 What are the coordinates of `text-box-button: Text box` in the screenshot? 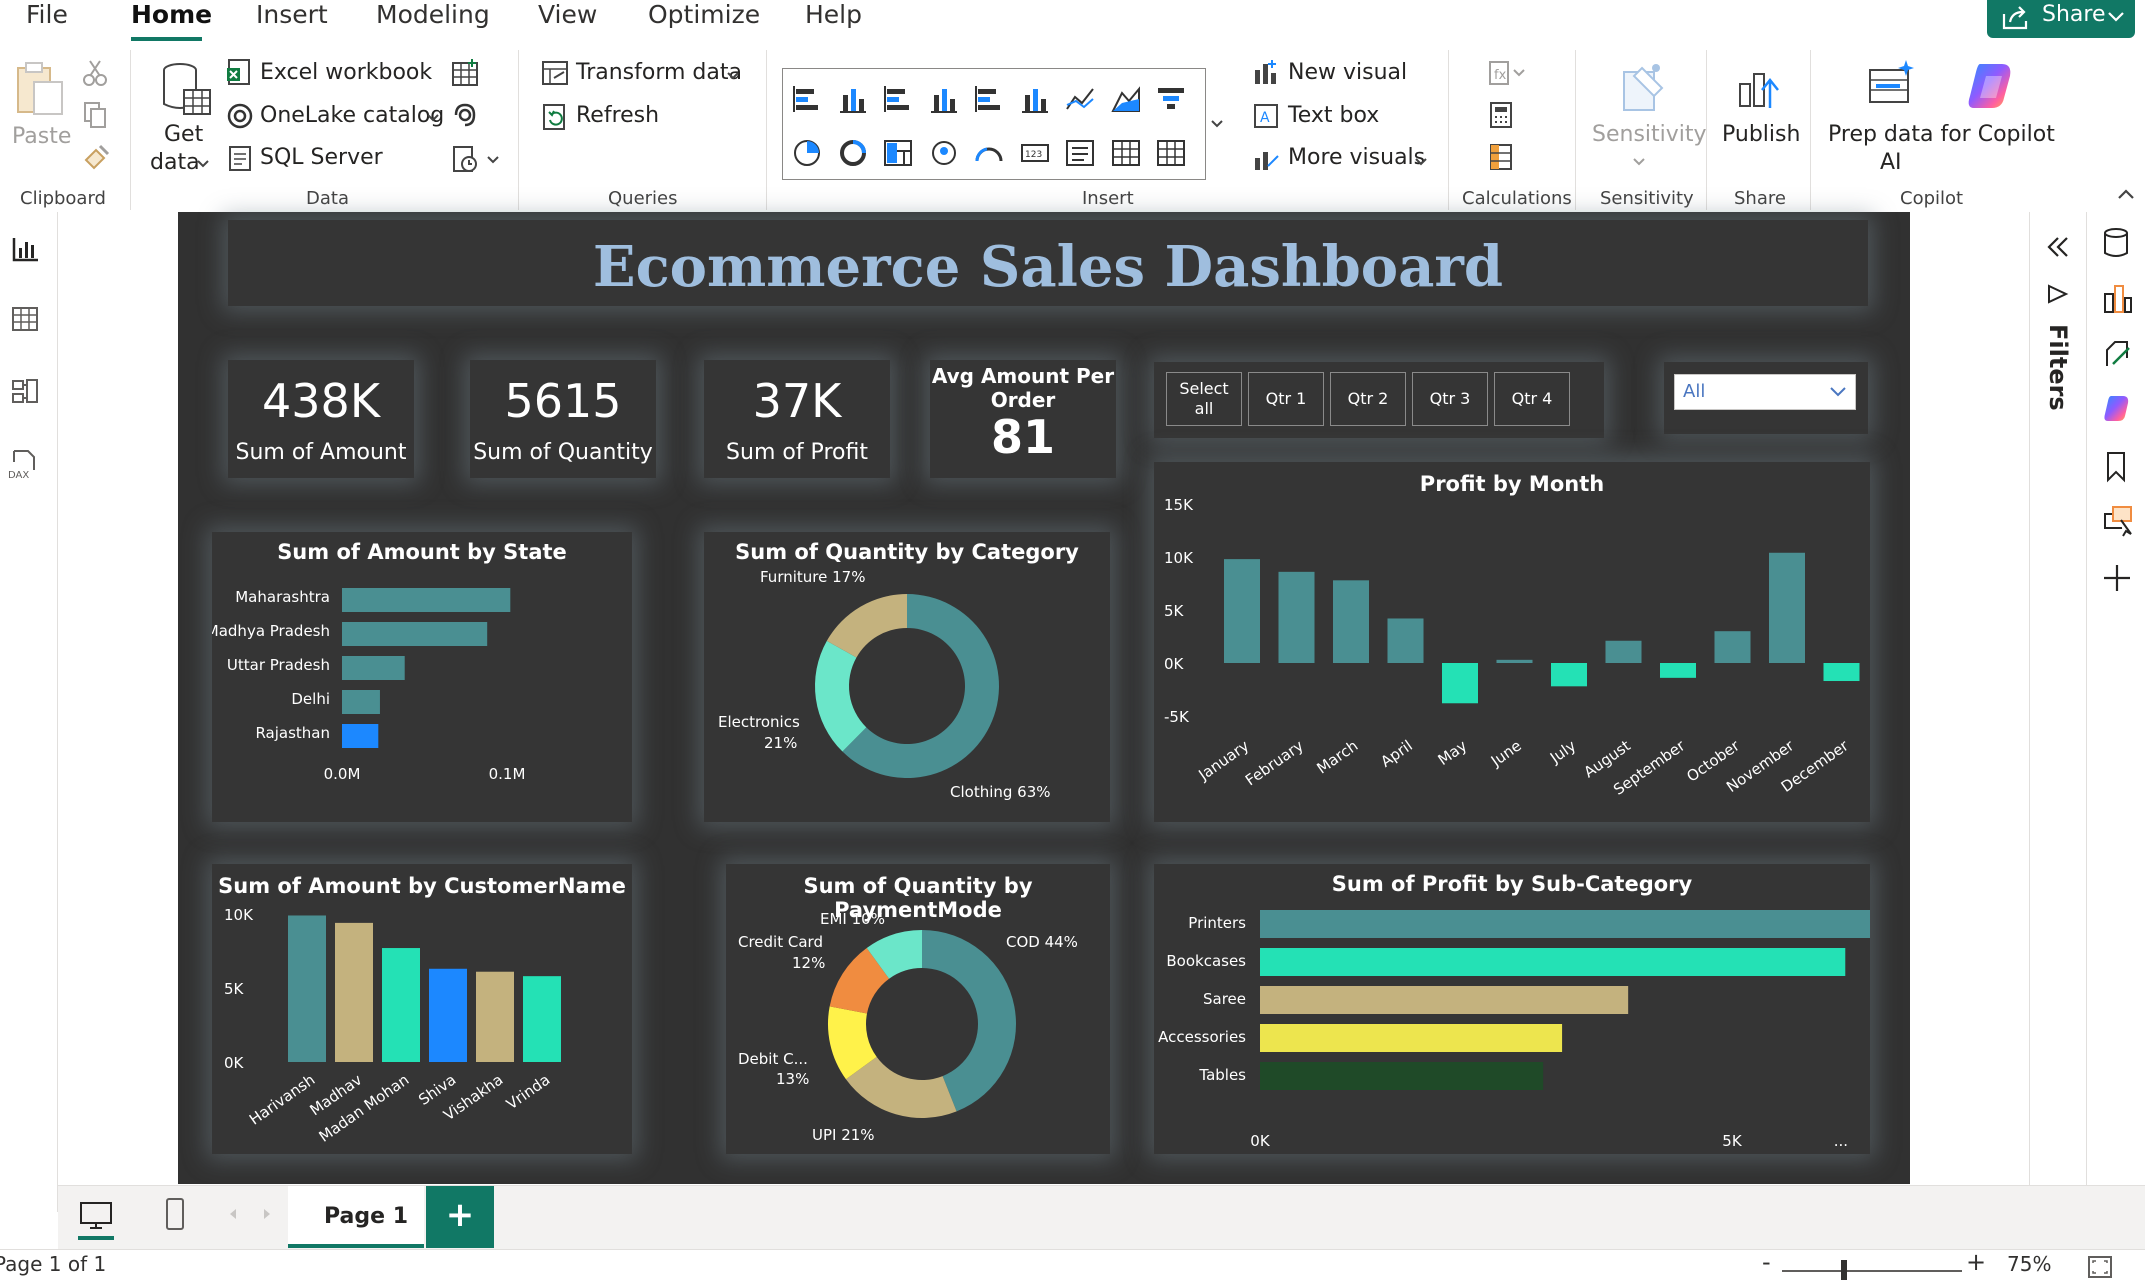 It's located at (1333, 115).